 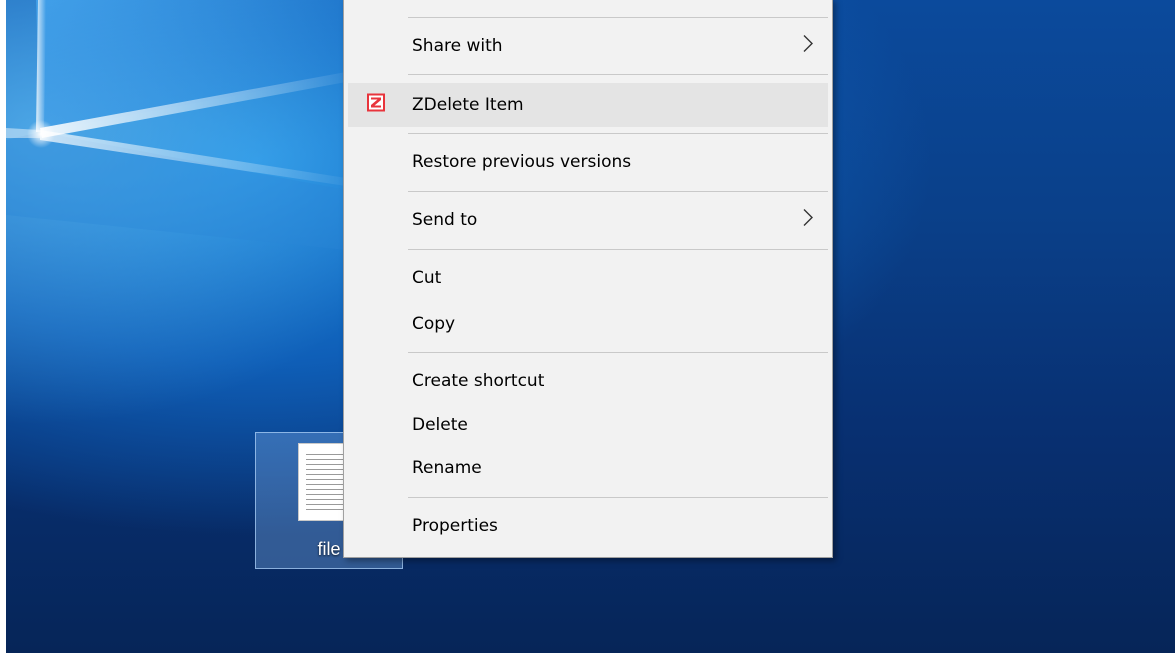 I want to click on menu-item-share-with: Share with, so click(x=588, y=46).